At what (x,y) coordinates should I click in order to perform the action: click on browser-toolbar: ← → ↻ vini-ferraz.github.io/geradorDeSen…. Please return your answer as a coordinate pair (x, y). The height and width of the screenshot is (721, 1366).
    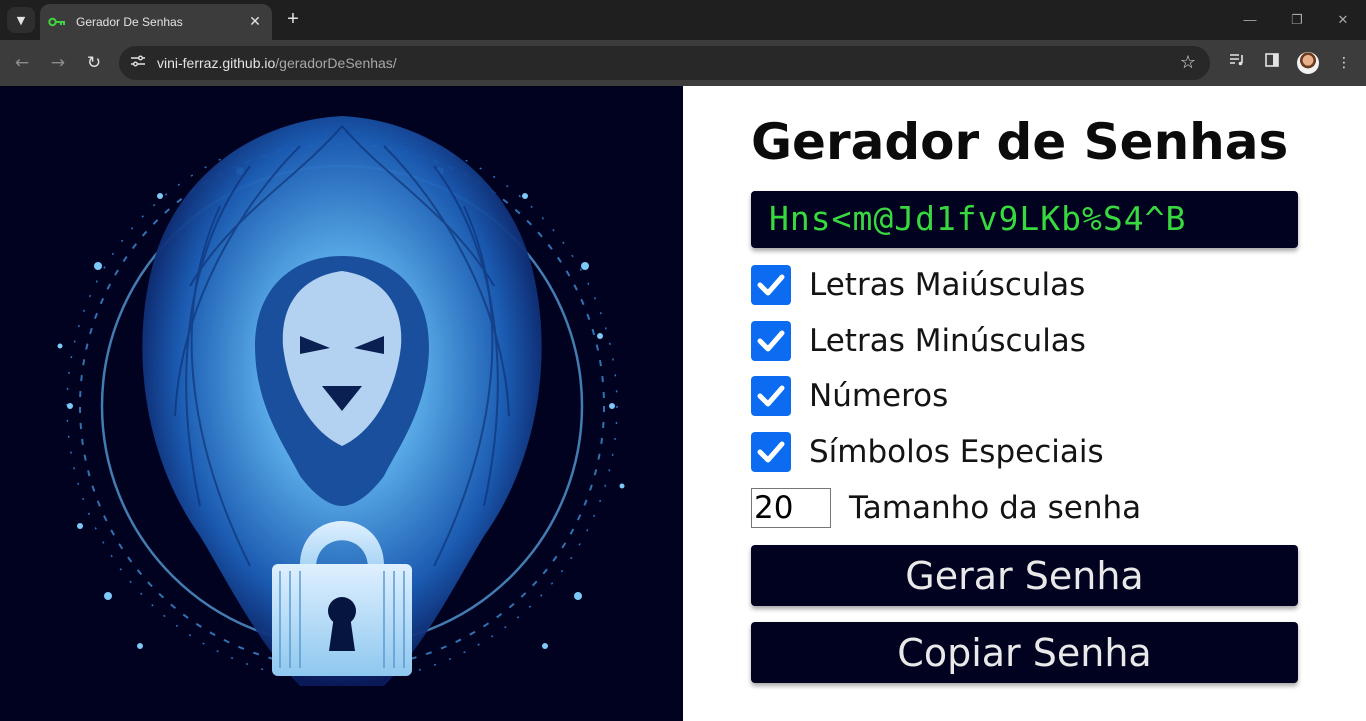
    Looking at the image, I should click on (683, 63).